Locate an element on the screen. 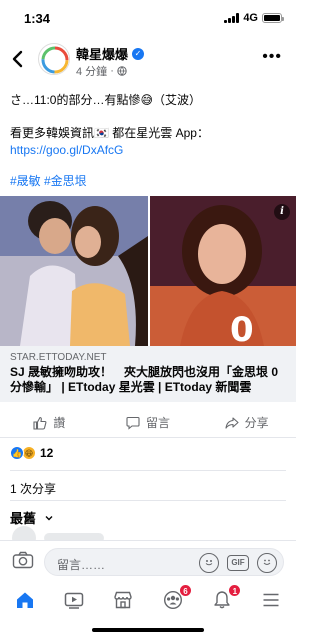 The height and width of the screenshot is (640, 320). page-name: 韓星爆爆 ✓ is located at coordinates (110, 53).